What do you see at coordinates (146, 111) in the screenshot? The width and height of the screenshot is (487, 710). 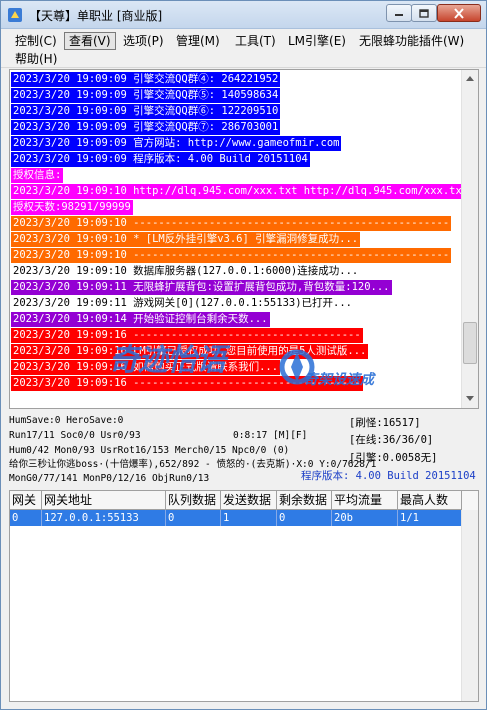 I see `log-line: 2023/3/20 19:09:09 引擎交流QQ群⑥: 122209510` at bounding box center [146, 111].